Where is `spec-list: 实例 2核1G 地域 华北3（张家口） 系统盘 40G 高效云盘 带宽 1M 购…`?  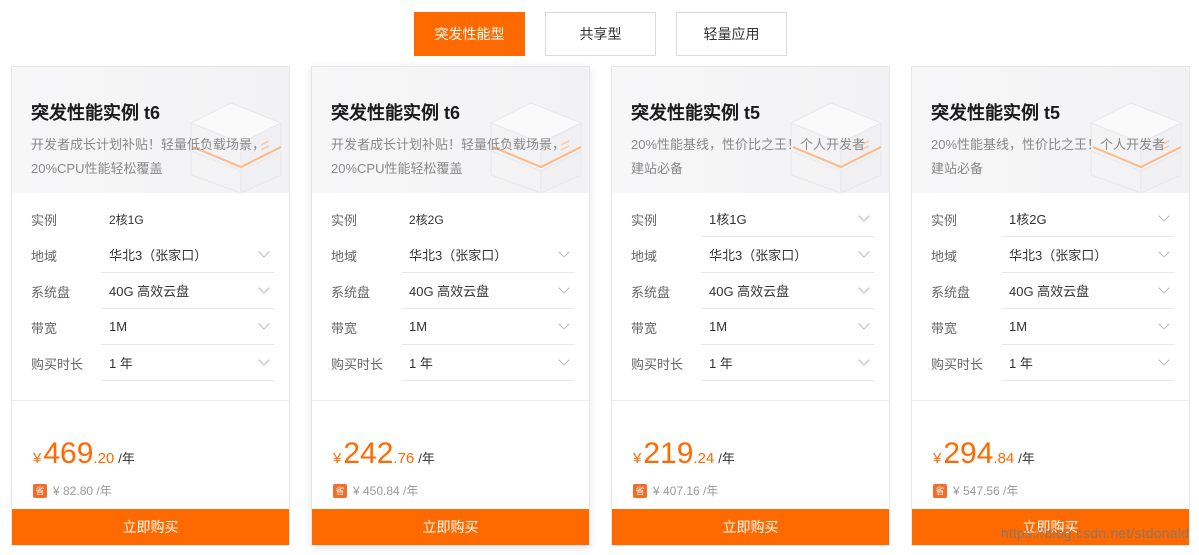
spec-list: 实例 2核1G 地域 华北3（张家口） 系统盘 40G 高效云盘 带宽 1M 购… is located at coordinates (150, 287).